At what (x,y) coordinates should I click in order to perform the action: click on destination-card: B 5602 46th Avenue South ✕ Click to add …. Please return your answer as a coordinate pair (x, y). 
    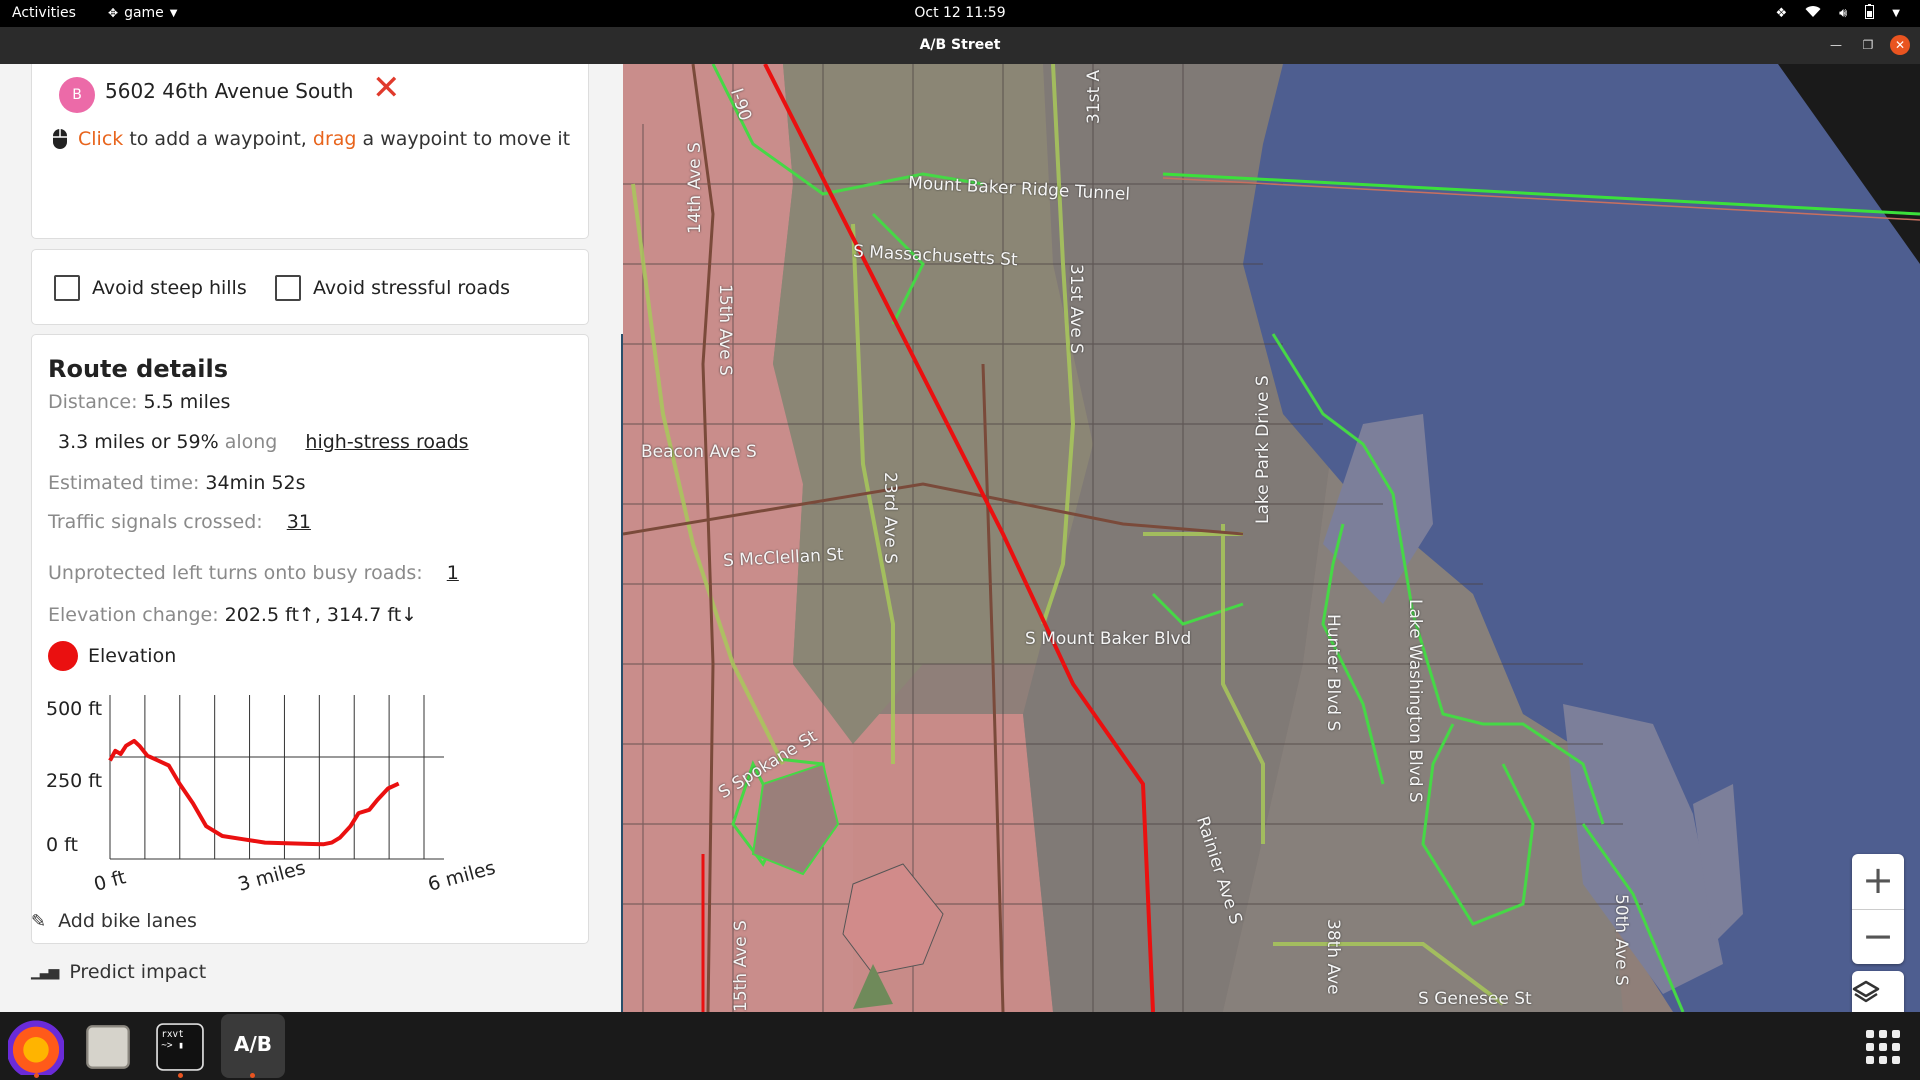
    Looking at the image, I should click on (310, 151).